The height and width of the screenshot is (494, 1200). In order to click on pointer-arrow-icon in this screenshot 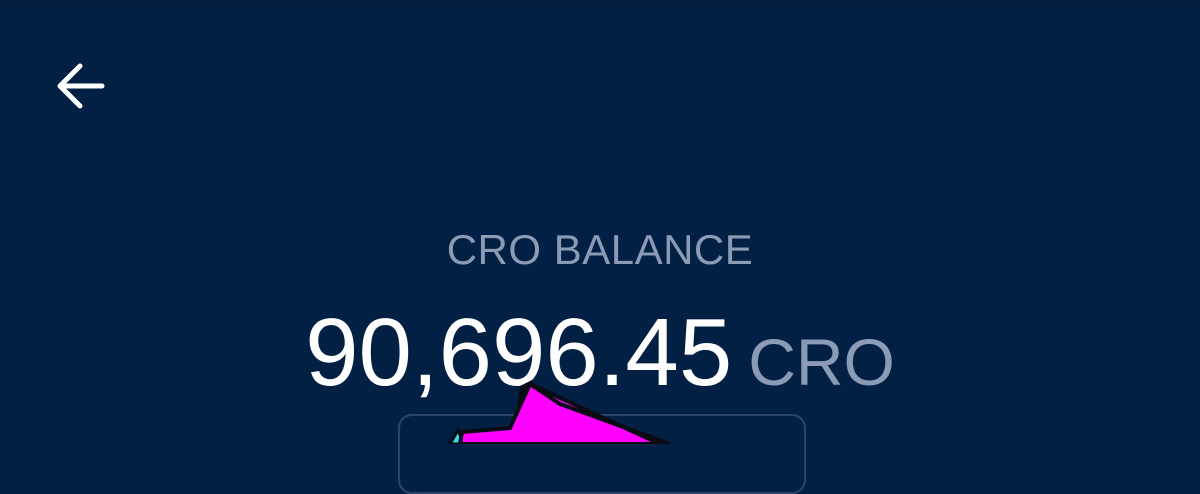, I will do `click(570, 409)`.